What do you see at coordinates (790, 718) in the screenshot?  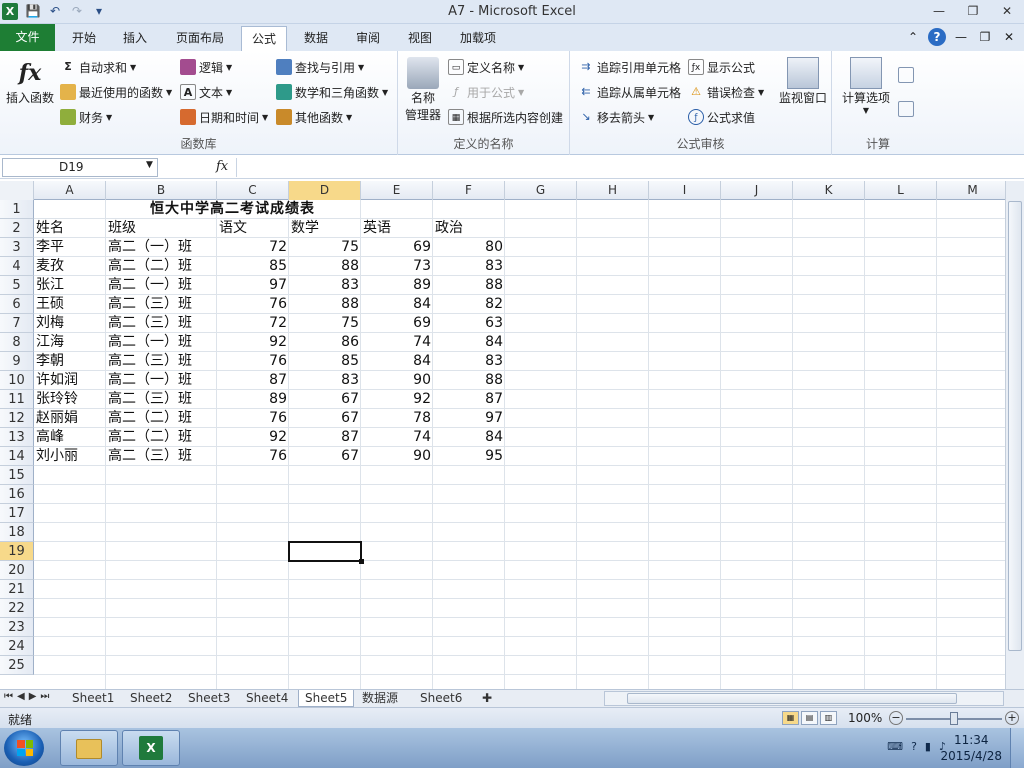 I see `normal-view-icon: ▦` at bounding box center [790, 718].